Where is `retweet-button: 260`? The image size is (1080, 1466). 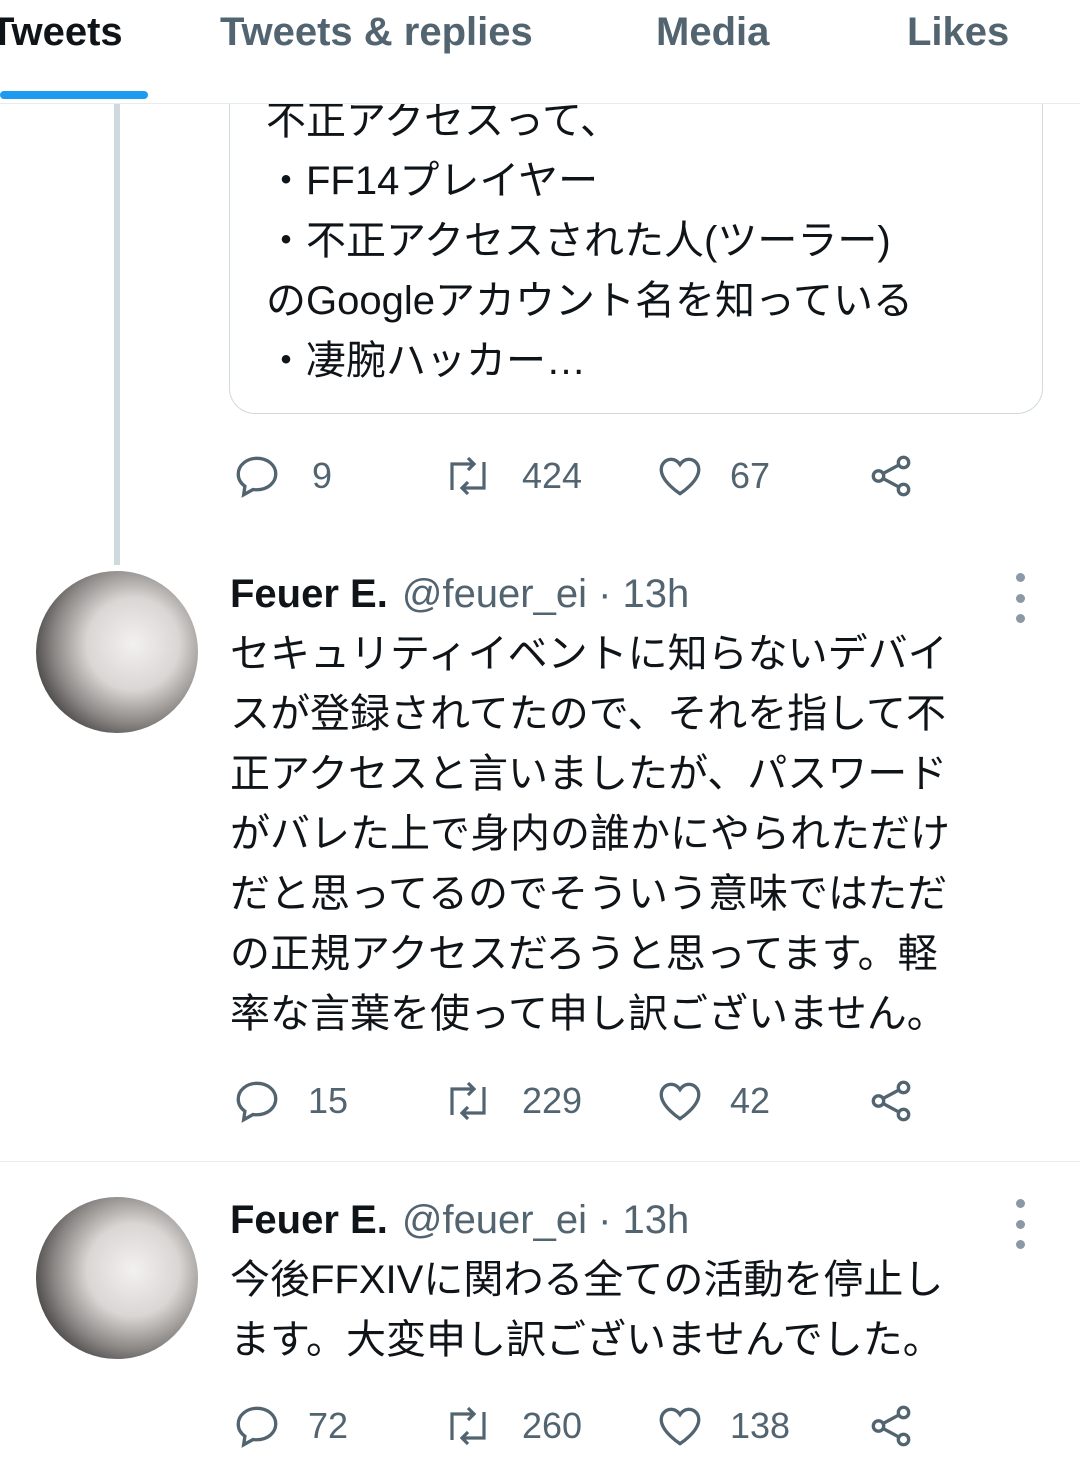
retweet-button: 260 is located at coordinates (511, 1426).